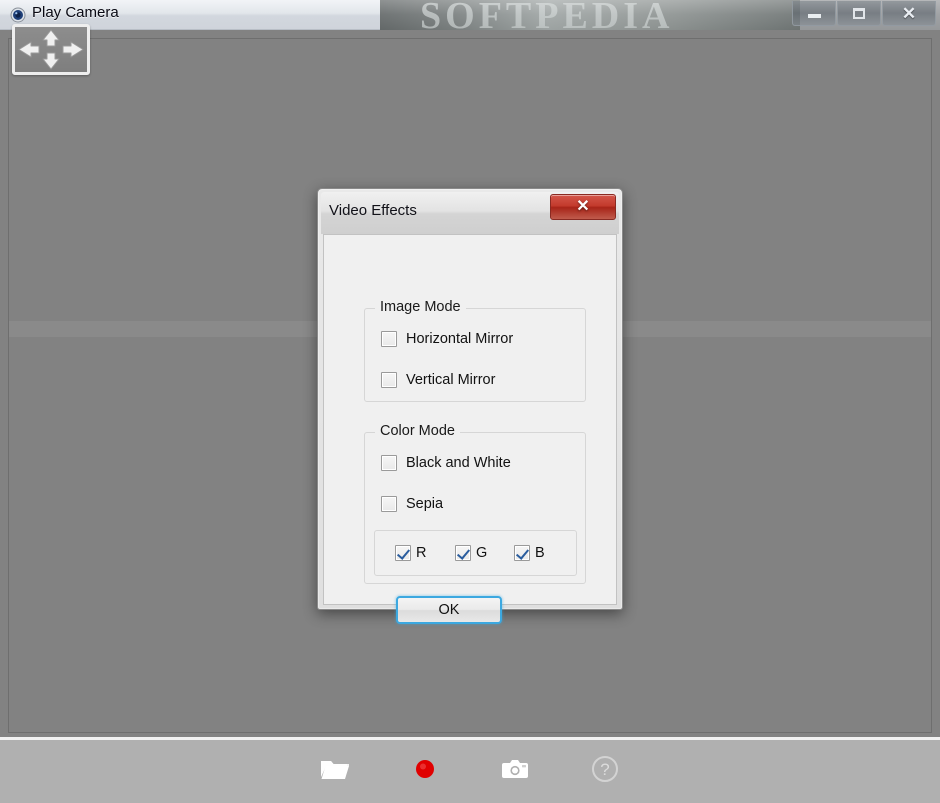  What do you see at coordinates (417, 431) in the screenshot?
I see `color-mode-label: Color Mode` at bounding box center [417, 431].